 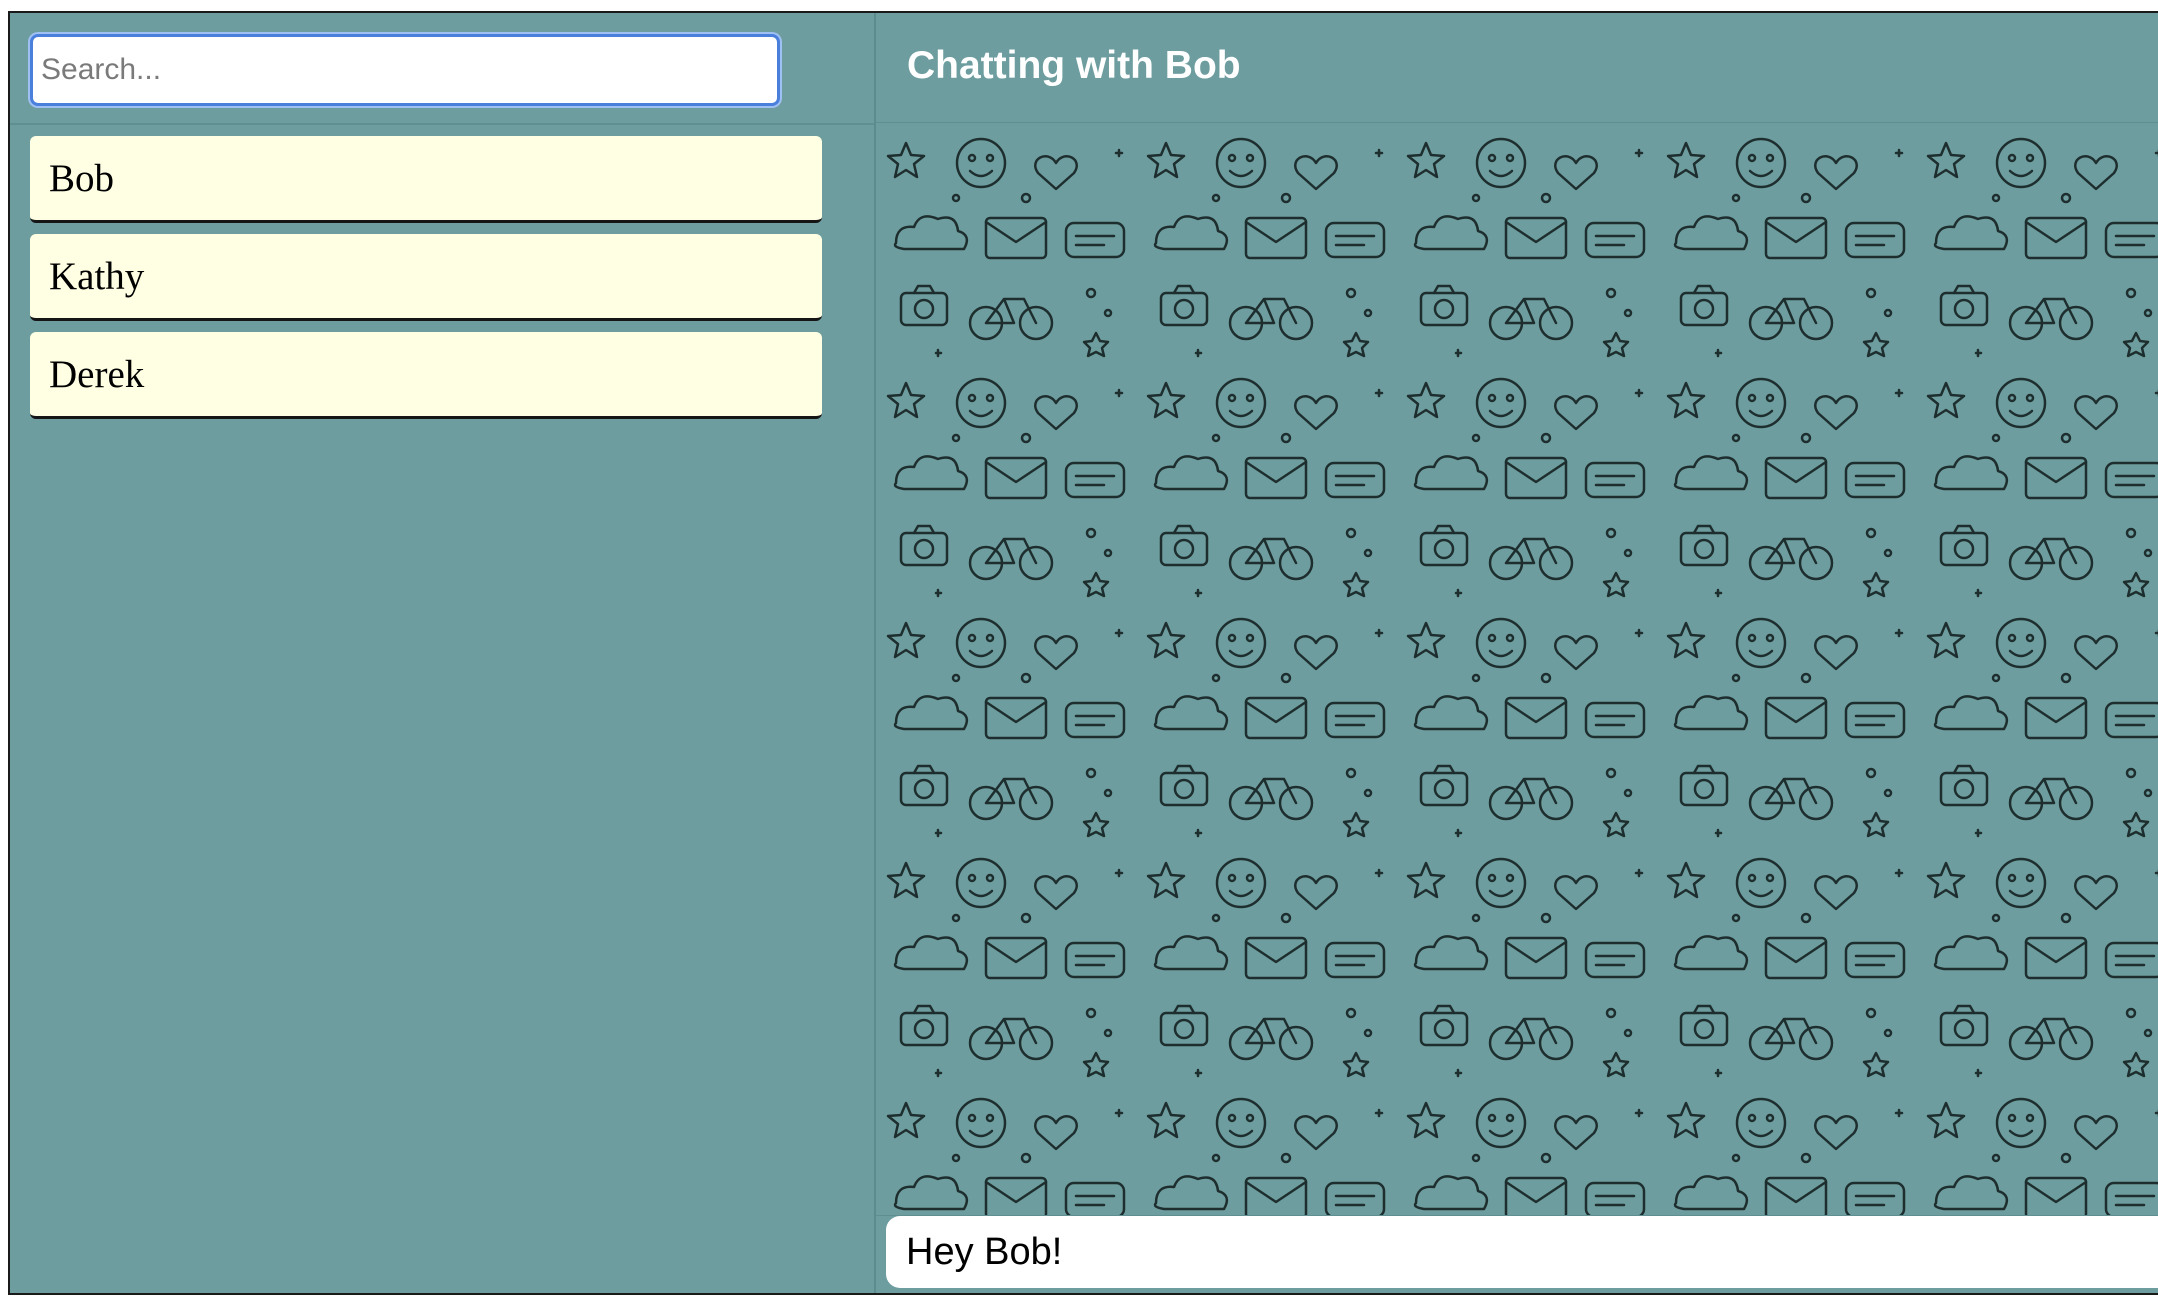 I want to click on contact-list: Bob Kathy Derek, so click(x=442, y=272).